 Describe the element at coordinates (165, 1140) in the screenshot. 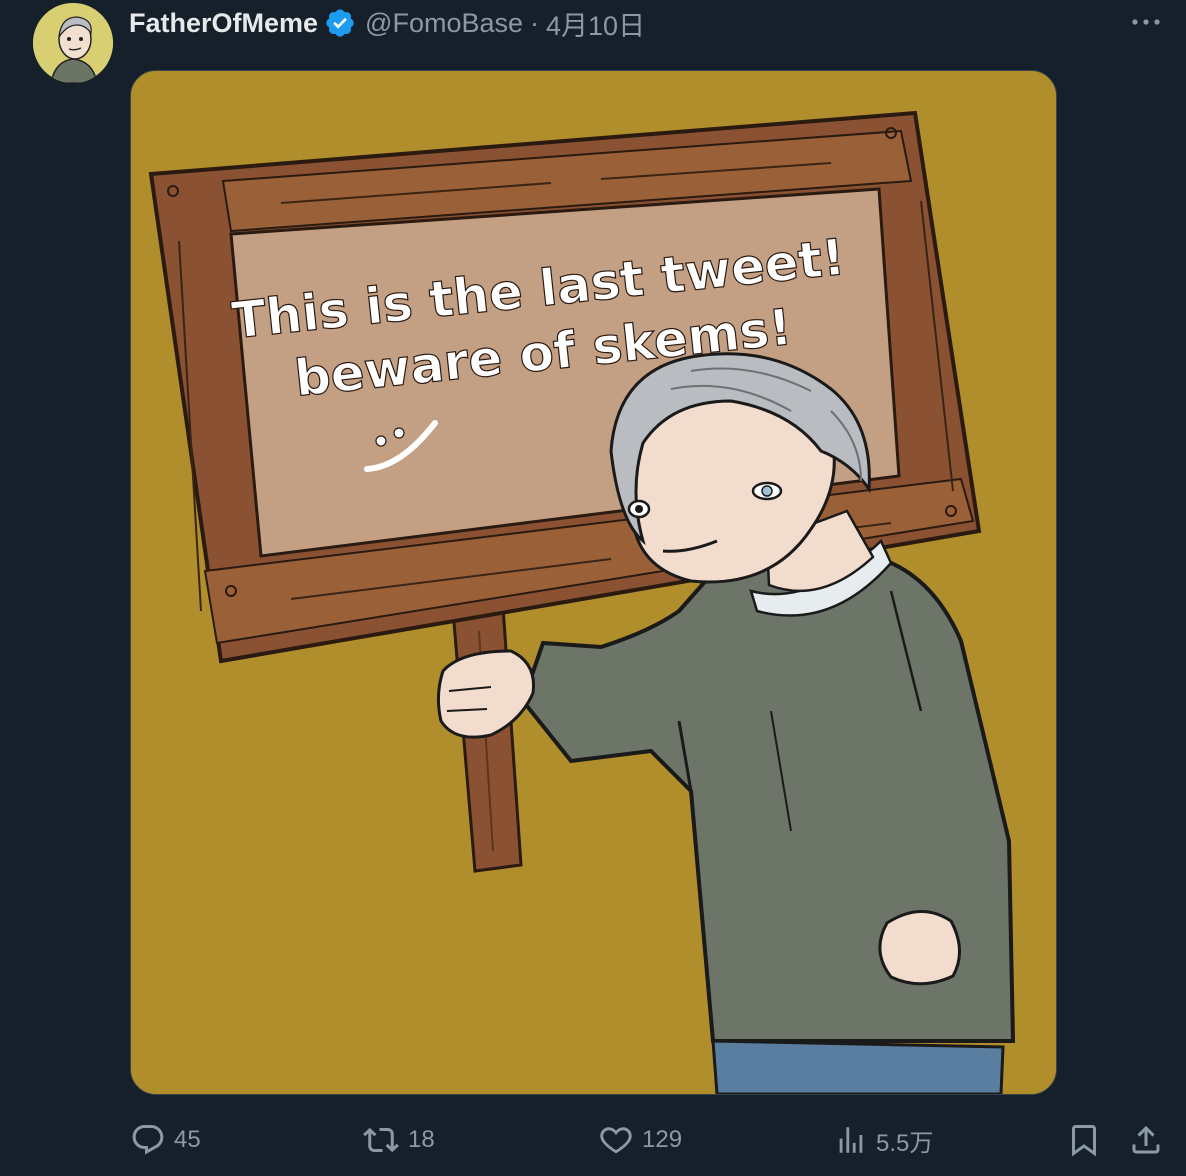

I see `reply-button: 45` at that location.